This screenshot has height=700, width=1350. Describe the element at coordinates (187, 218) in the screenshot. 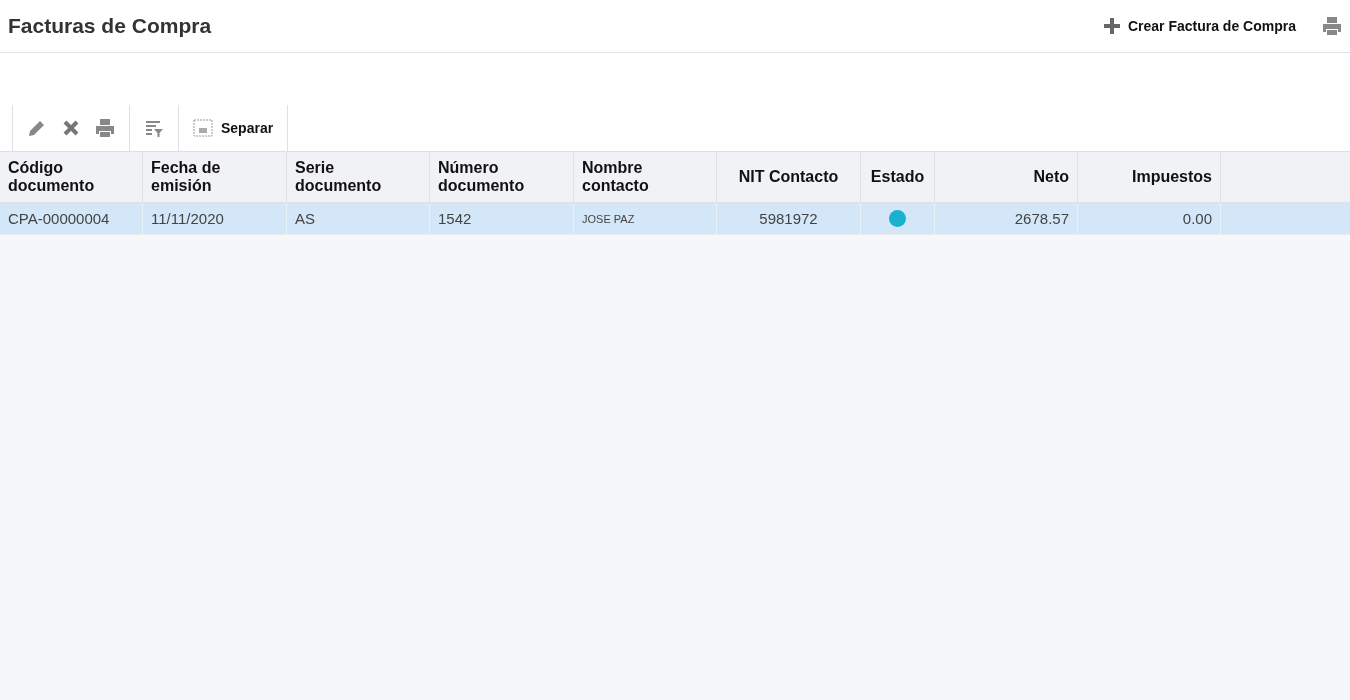

I see `table-cell: 11/11/2020` at that location.